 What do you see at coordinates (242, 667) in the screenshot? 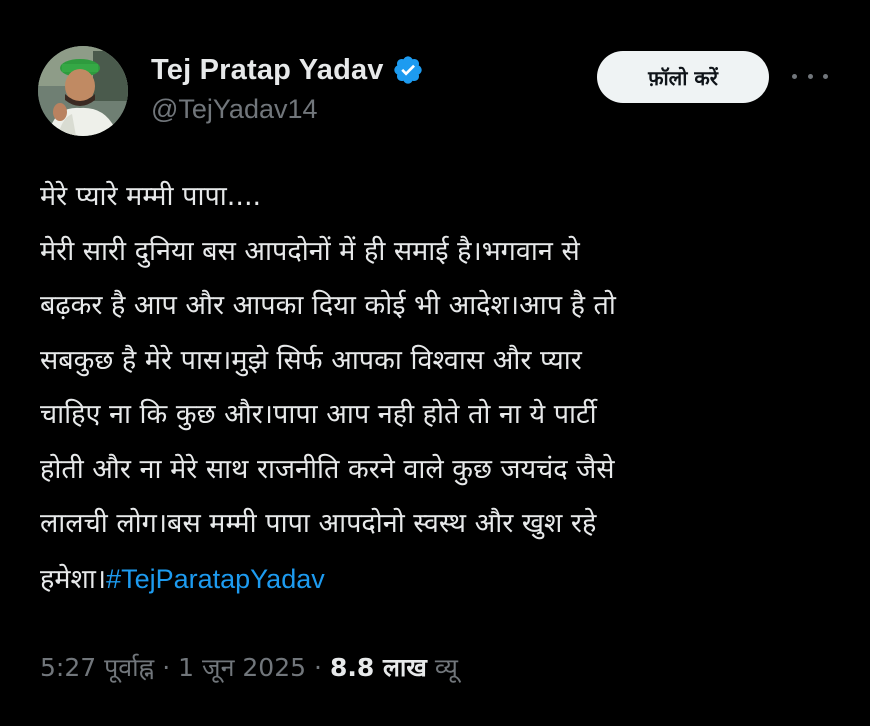
I see `tweet-date: 1 जून 2025` at bounding box center [242, 667].